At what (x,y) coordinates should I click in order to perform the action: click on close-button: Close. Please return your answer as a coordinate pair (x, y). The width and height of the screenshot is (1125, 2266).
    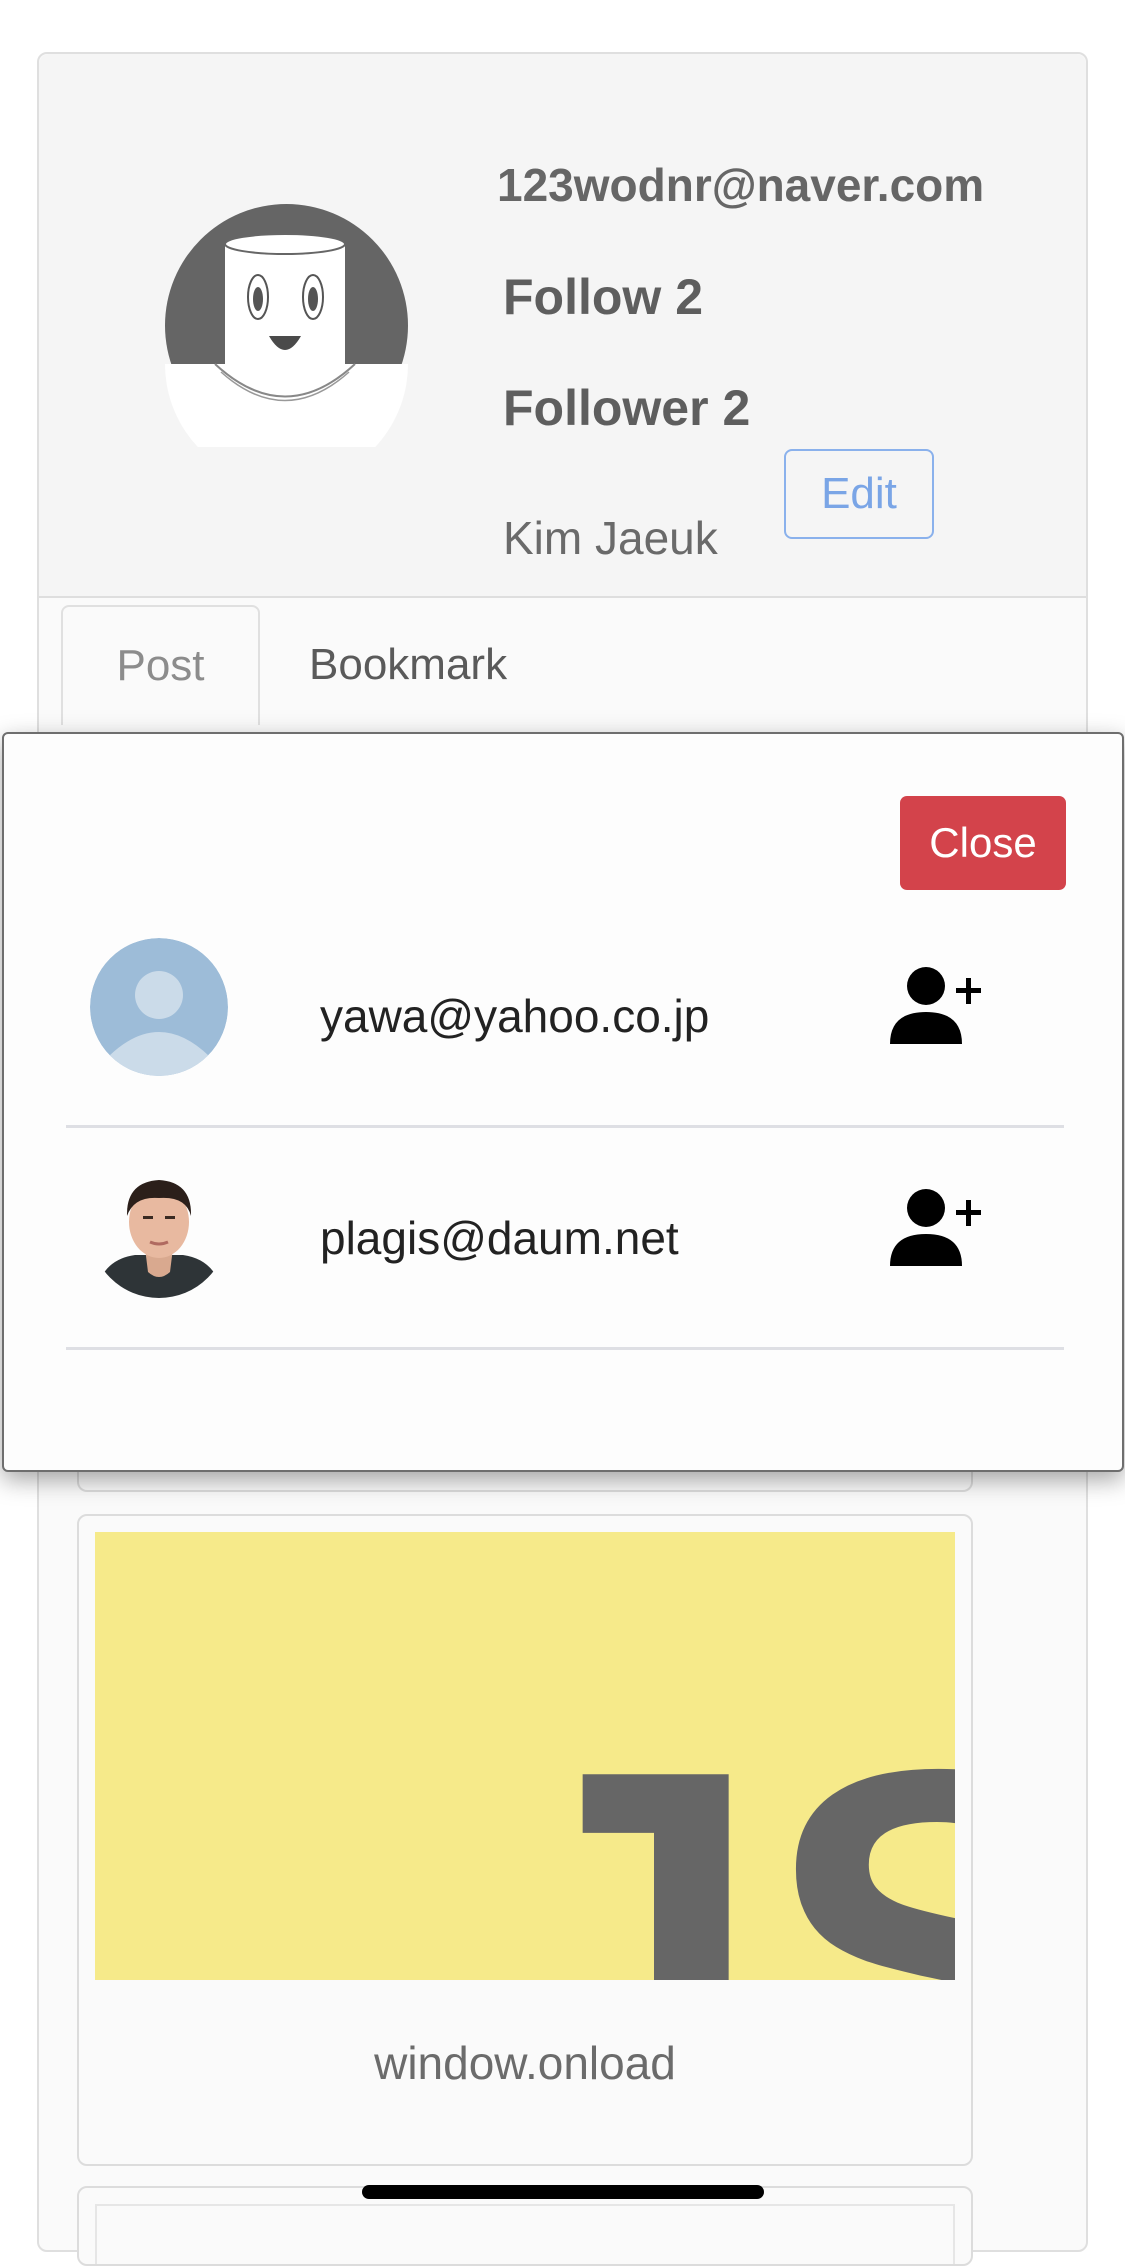
    Looking at the image, I should click on (983, 843).